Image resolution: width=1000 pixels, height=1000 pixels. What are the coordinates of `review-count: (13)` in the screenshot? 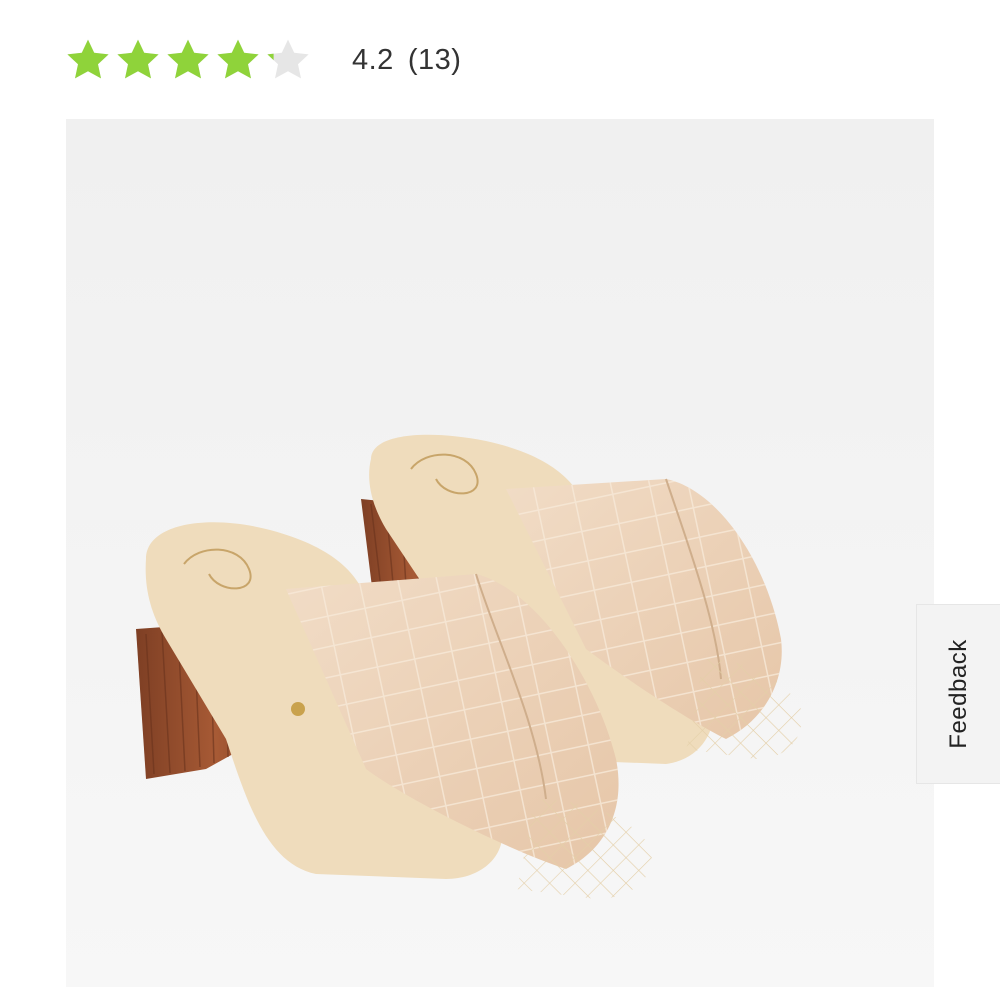 It's located at (435, 60).